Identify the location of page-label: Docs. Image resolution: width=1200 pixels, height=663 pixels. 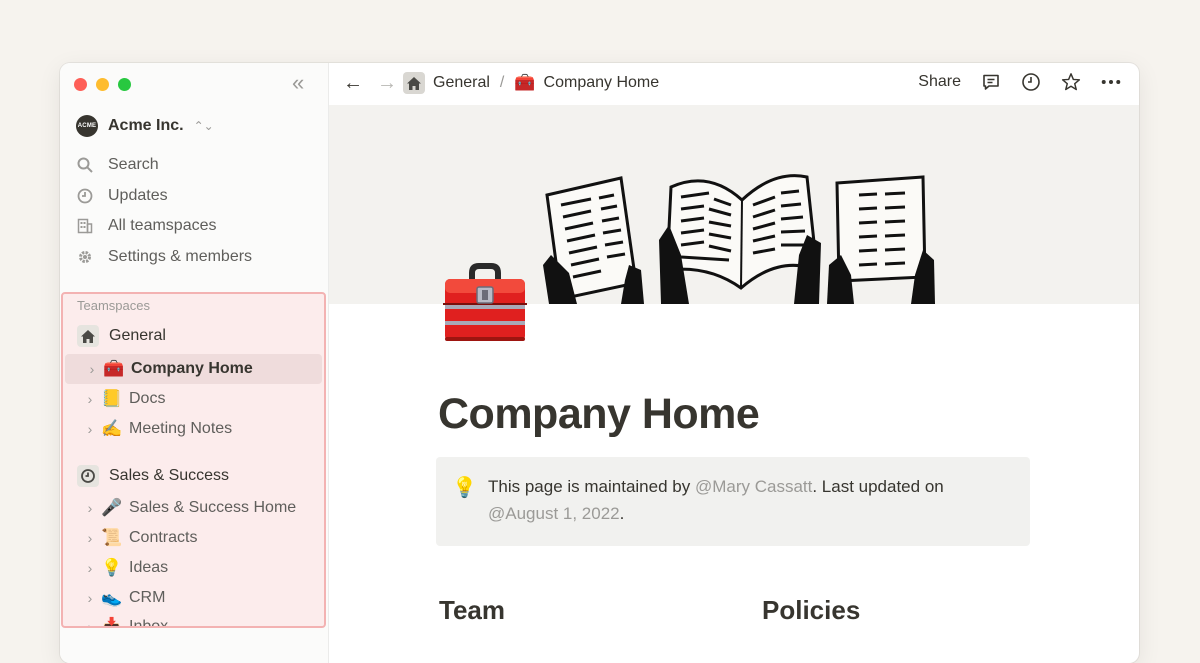
(147, 398).